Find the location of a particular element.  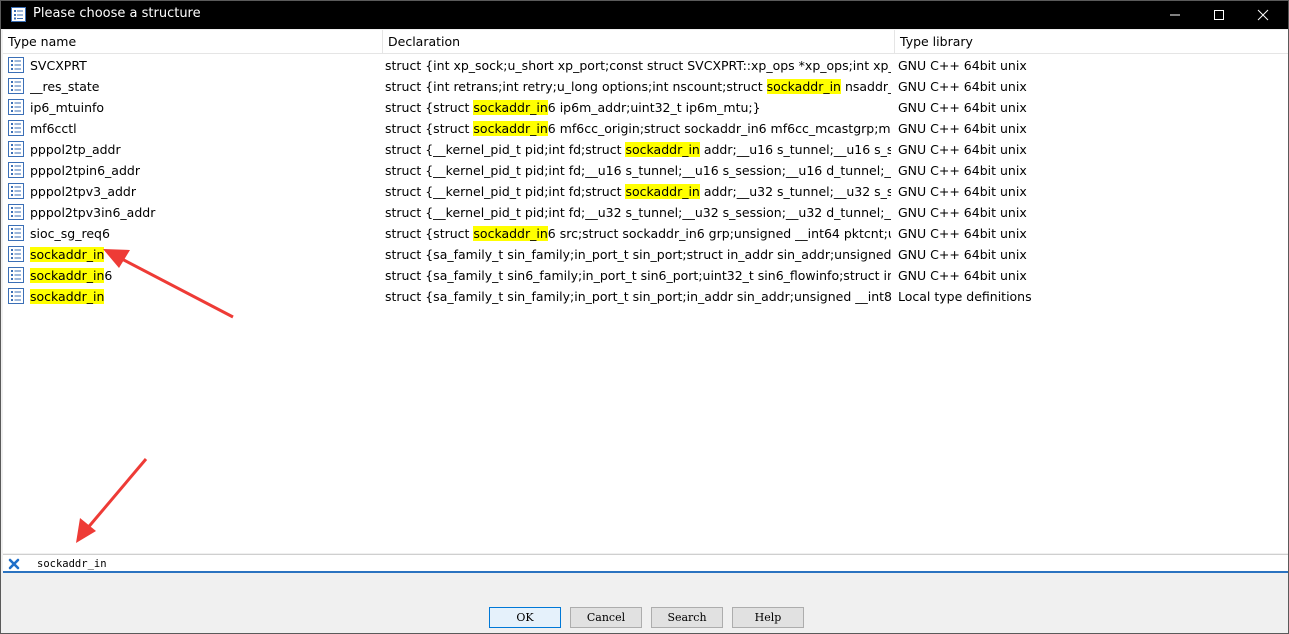

cancel-button: Cancel is located at coordinates (606, 617).